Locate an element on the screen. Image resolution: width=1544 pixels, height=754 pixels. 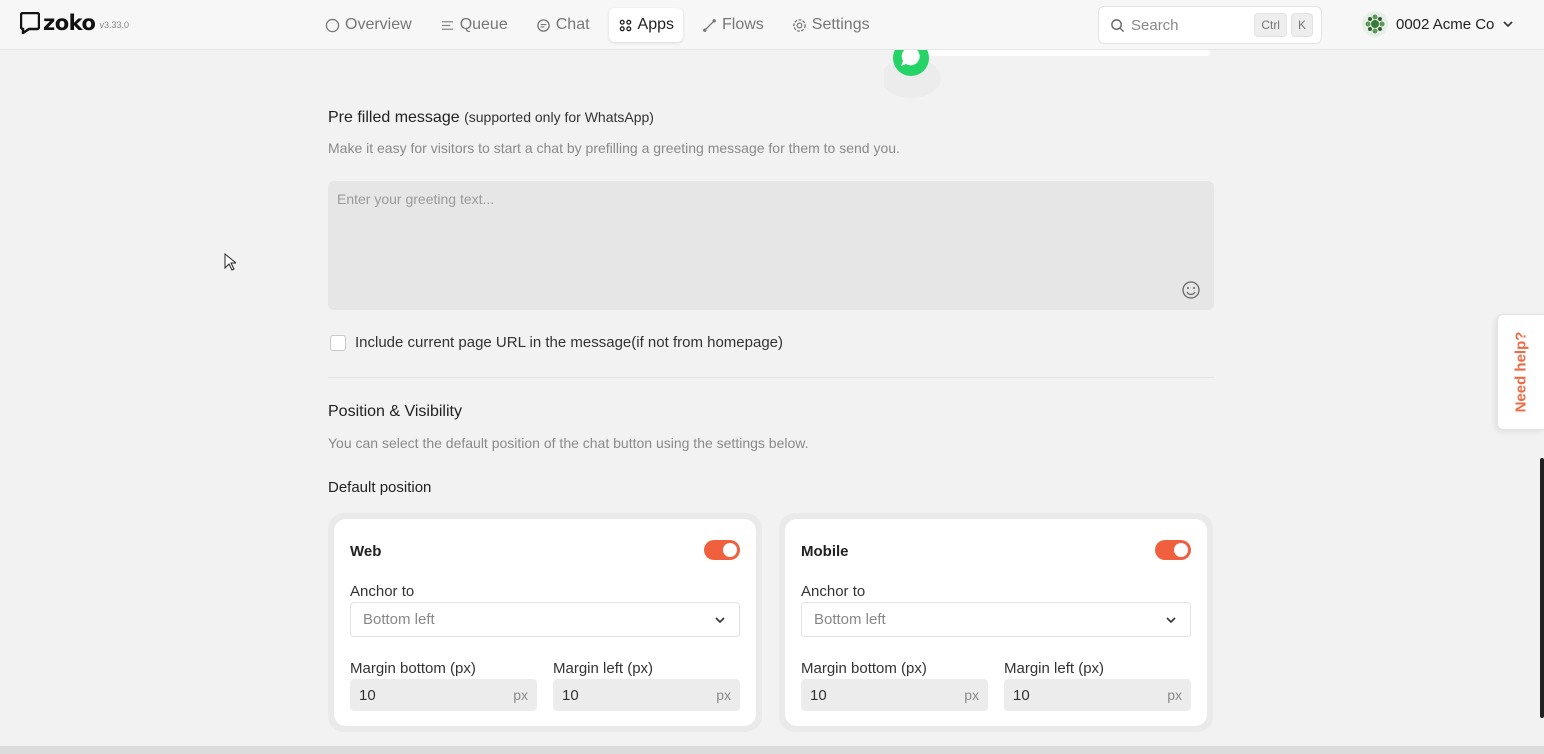
page-scrollbar is located at coordinates (1542, 588).